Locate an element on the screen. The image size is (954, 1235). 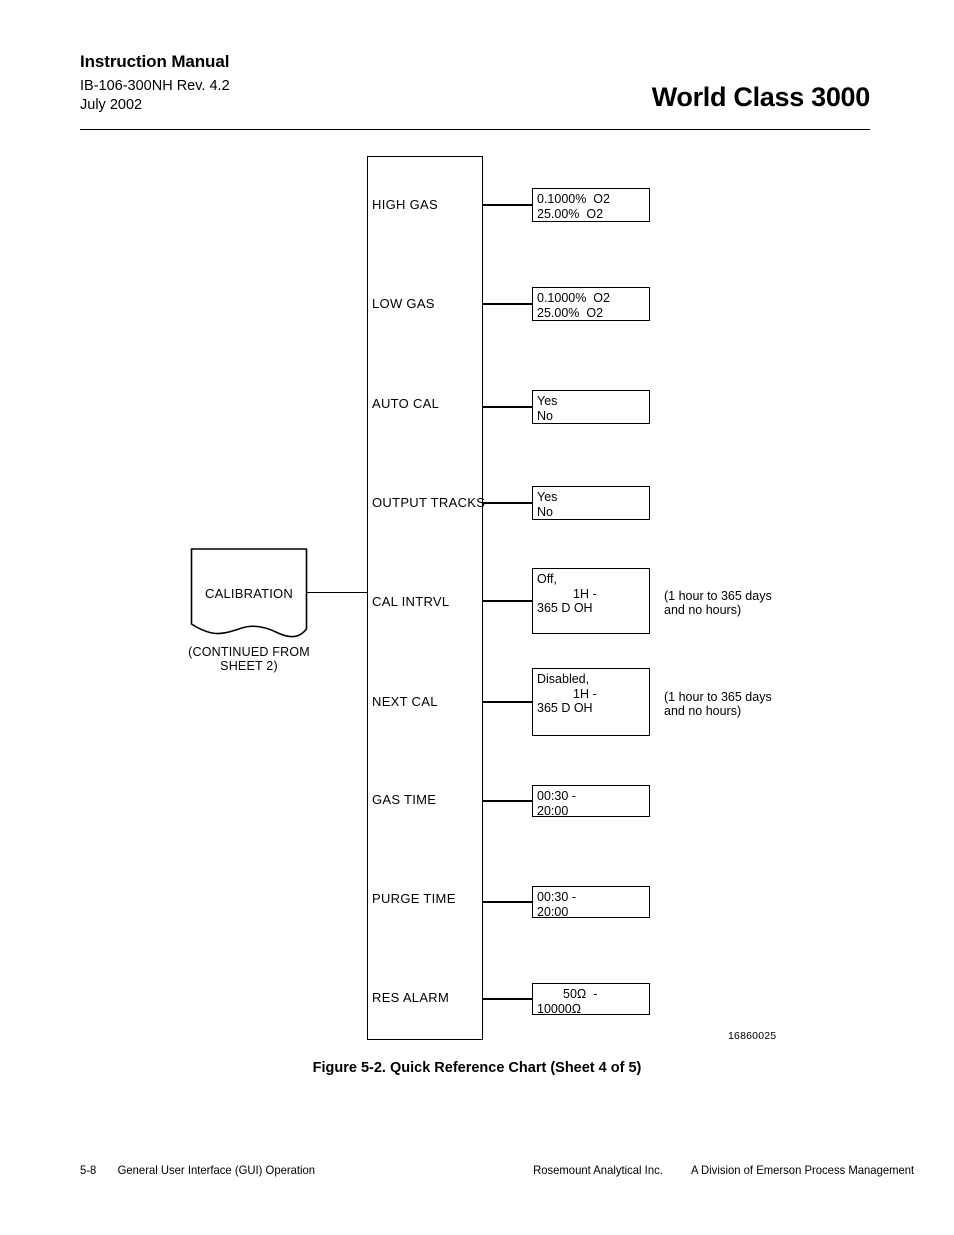
footer-division: A Division of Emerson Process Management is located at coordinates (803, 1170).